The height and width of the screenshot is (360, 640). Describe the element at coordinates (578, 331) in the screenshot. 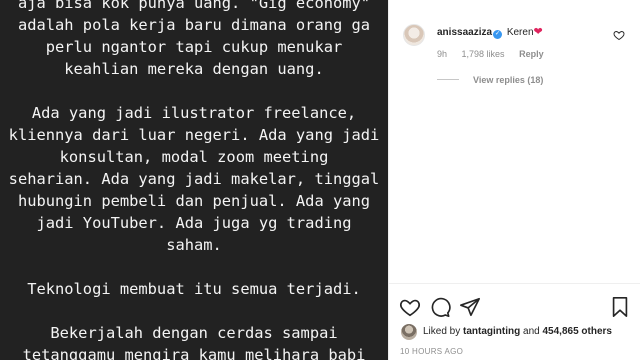

I see `likes-others-count: 454,865 others` at that location.